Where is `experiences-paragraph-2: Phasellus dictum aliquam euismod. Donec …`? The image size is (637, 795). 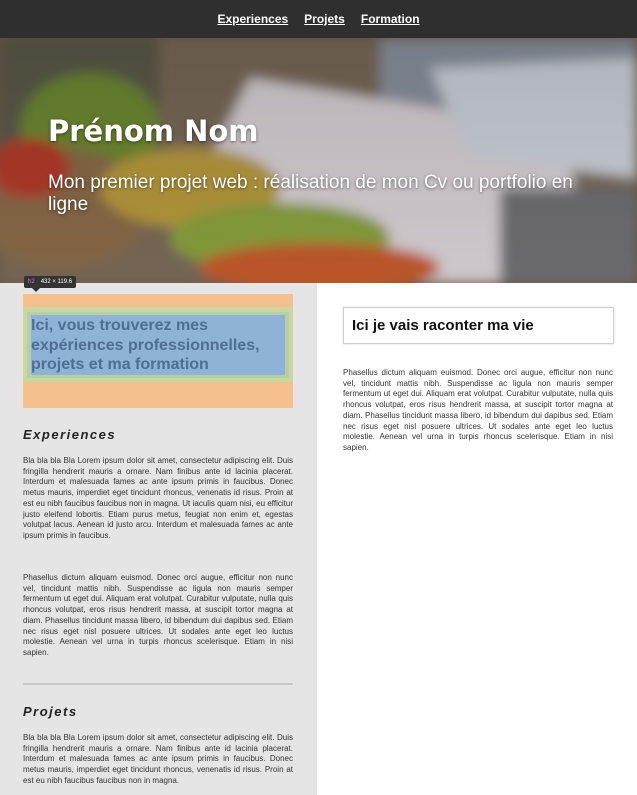 experiences-paragraph-2: Phasellus dictum aliquam euismod. Donec … is located at coordinates (158, 615).